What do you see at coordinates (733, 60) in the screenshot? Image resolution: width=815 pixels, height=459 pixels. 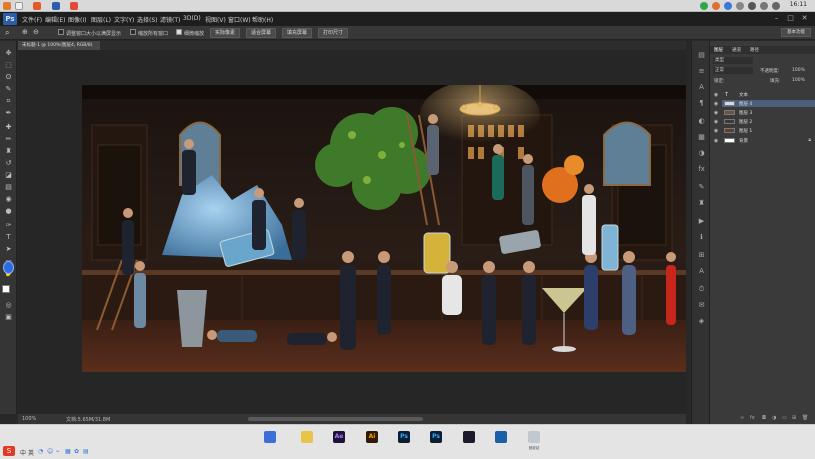 I see `layer-kind-filter: 类型` at bounding box center [733, 60].